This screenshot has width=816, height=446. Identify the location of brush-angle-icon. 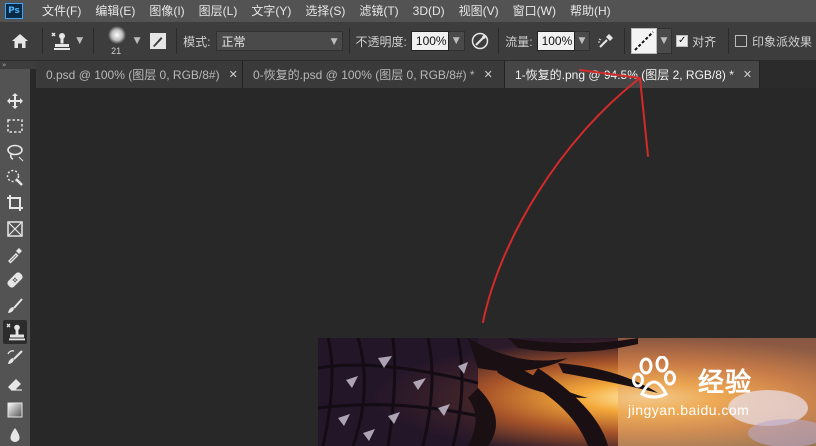
(644, 41).